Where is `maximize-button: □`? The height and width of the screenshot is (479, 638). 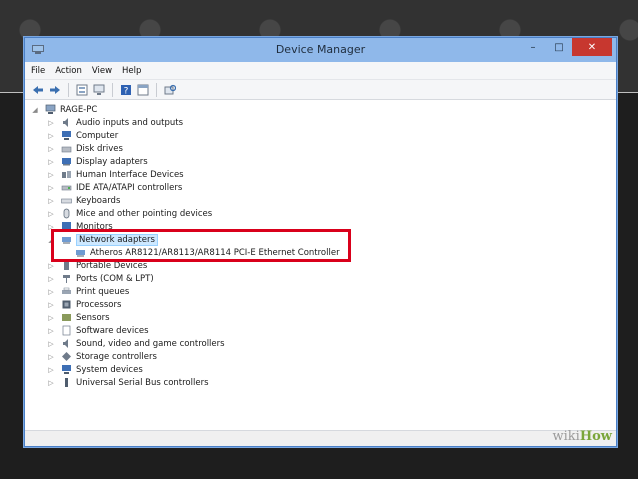
maximize-button: □ is located at coordinates (559, 47).